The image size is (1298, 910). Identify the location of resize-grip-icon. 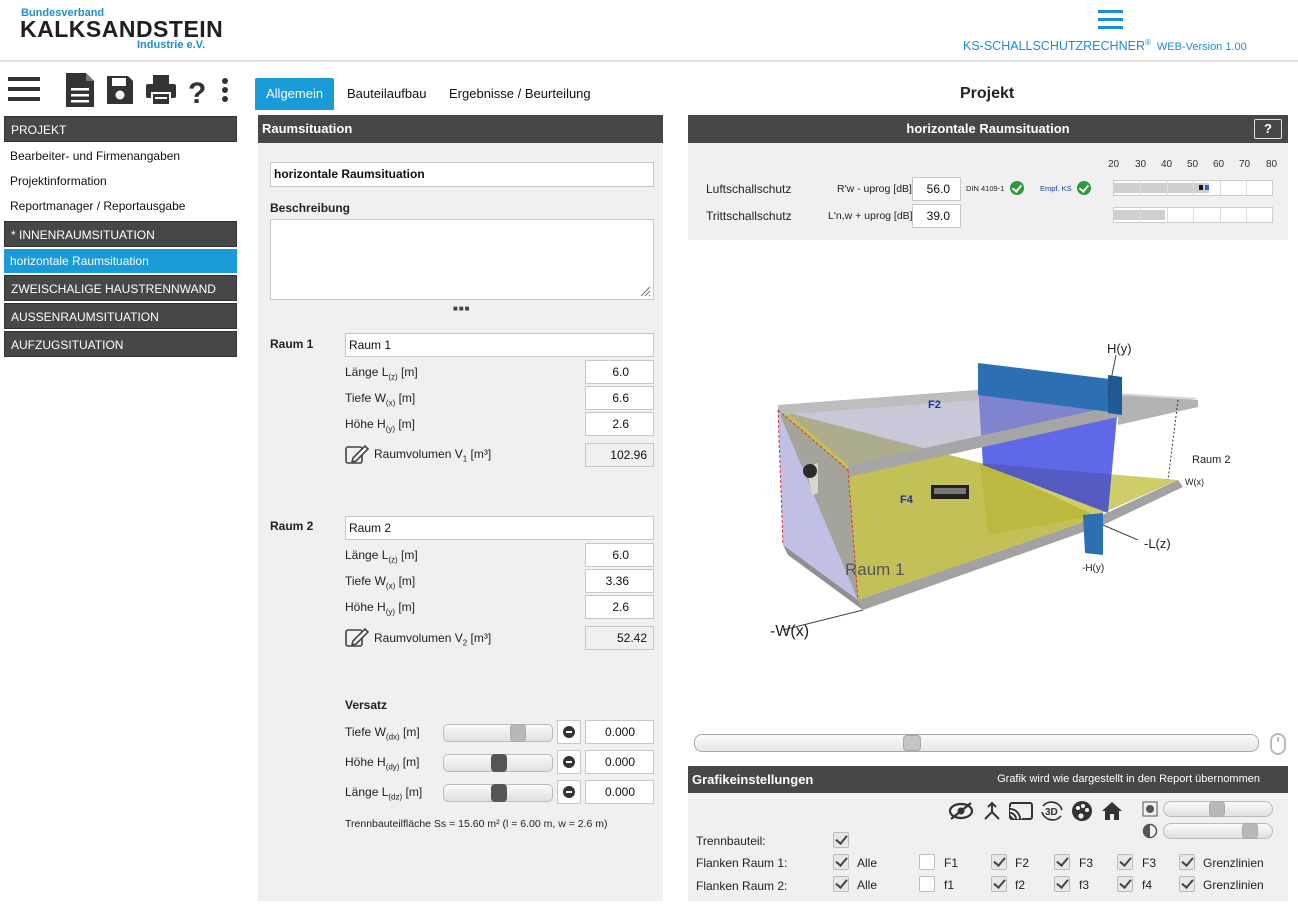
(645, 291).